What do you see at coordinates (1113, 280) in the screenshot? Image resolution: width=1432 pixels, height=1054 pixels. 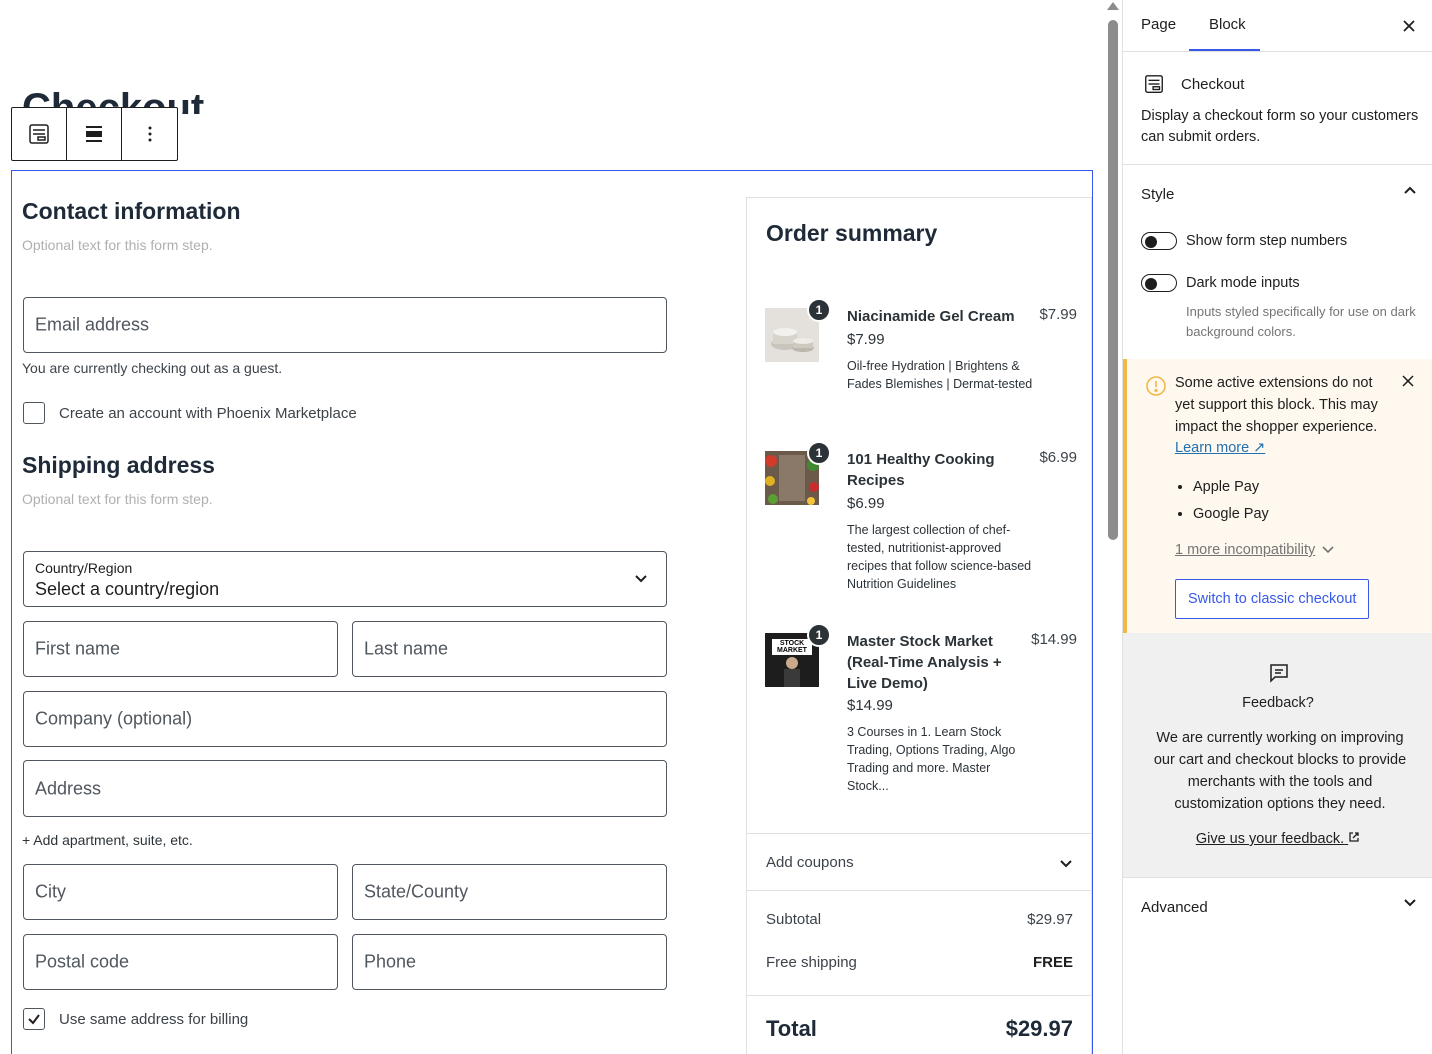 I see `scroll-thumb` at bounding box center [1113, 280].